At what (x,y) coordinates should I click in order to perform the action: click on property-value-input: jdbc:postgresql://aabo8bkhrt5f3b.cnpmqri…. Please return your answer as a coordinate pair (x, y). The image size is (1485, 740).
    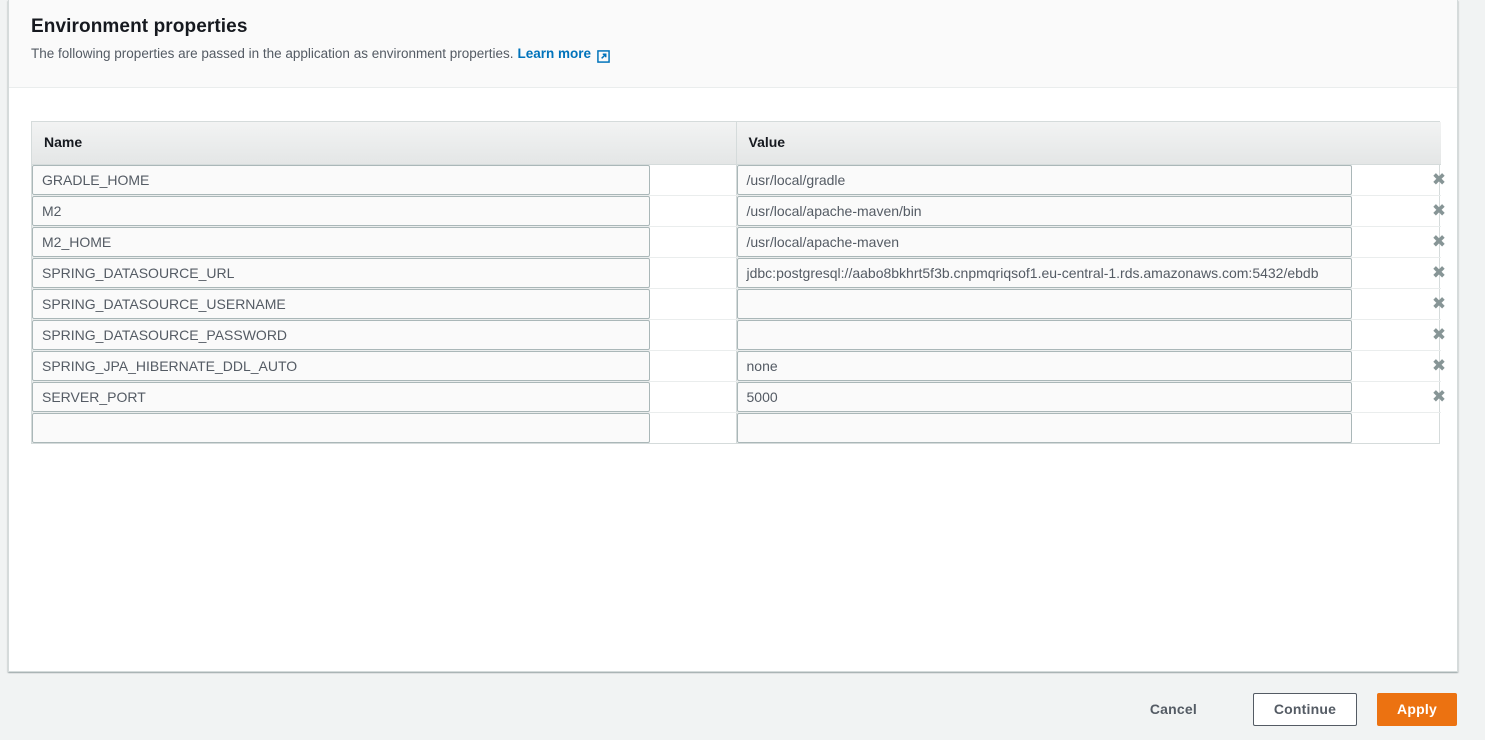
    Looking at the image, I should click on (1044, 272).